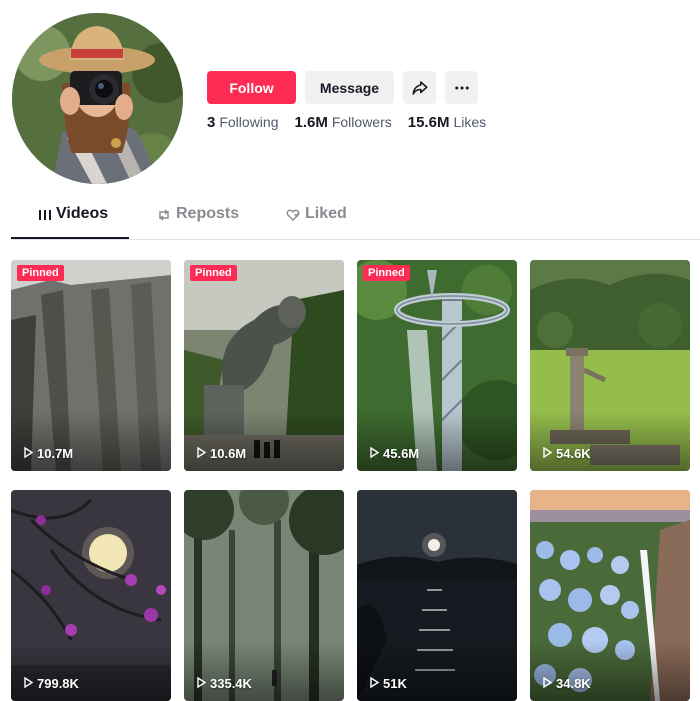 This screenshot has height=701, width=700. What do you see at coordinates (437, 365) in the screenshot?
I see `video-card: Pinned 45.6M` at bounding box center [437, 365].